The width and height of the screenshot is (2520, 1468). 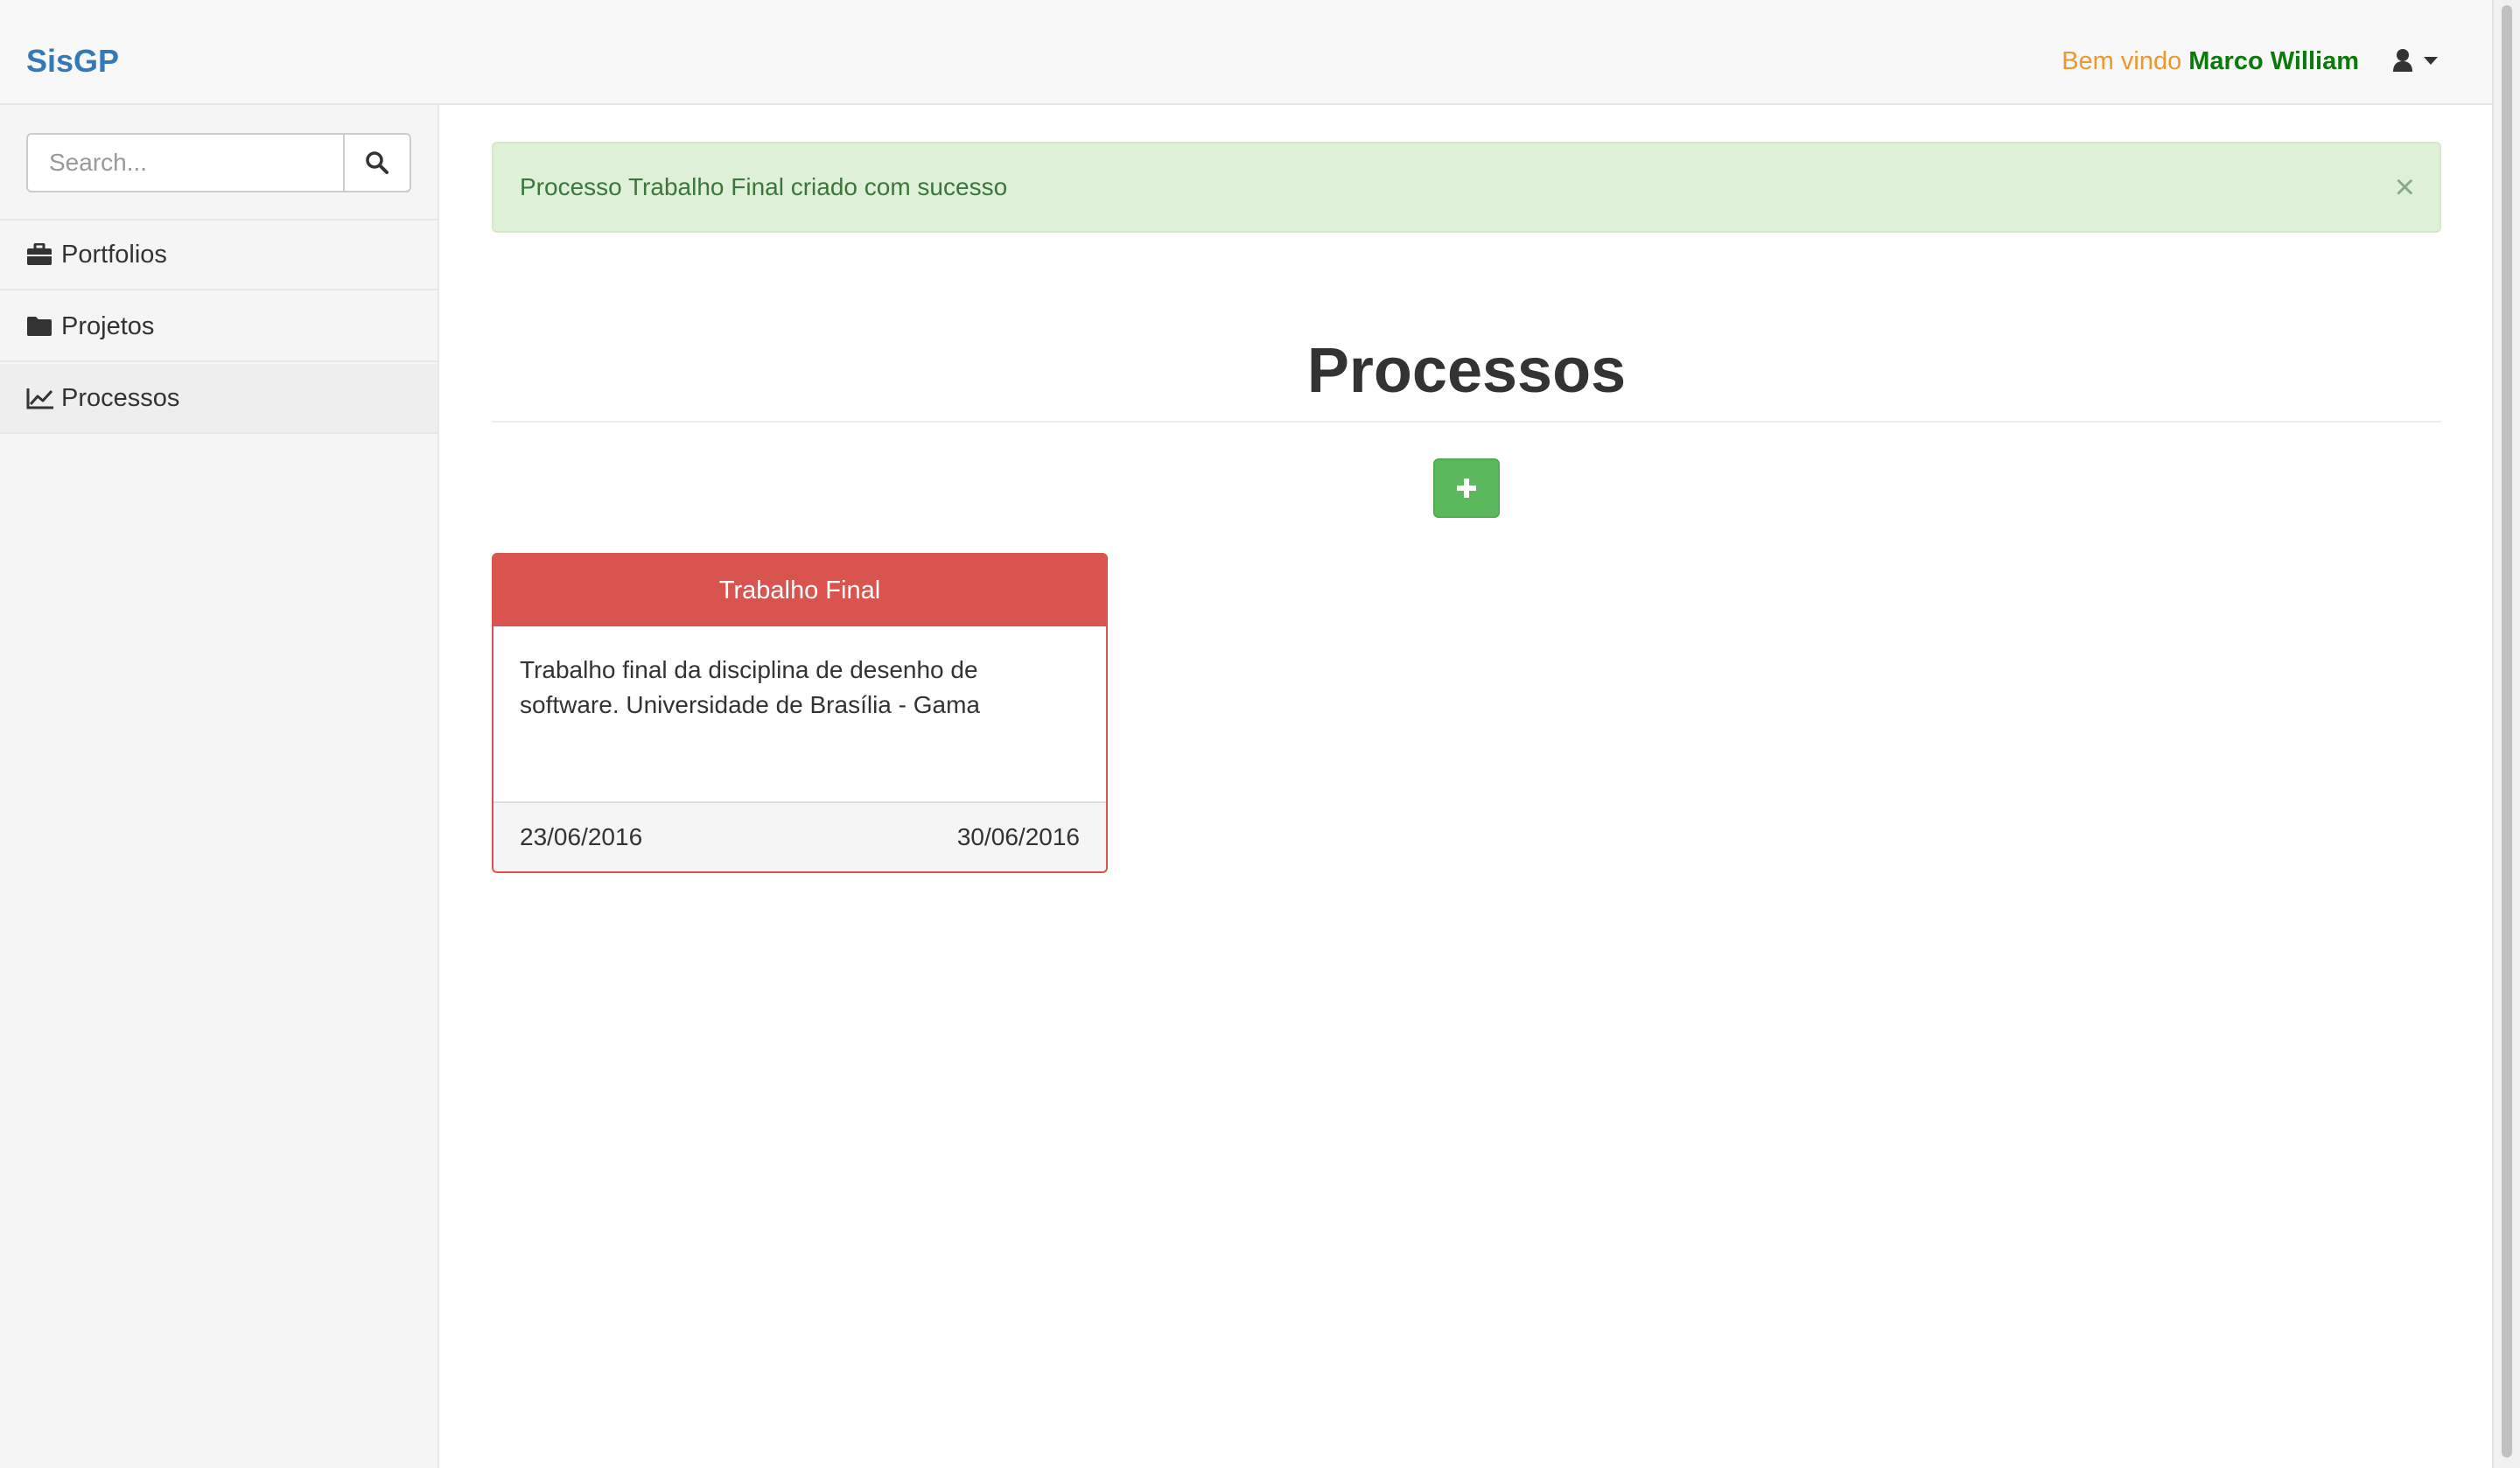 What do you see at coordinates (120, 397) in the screenshot?
I see `sidebar-item-label: Processos` at bounding box center [120, 397].